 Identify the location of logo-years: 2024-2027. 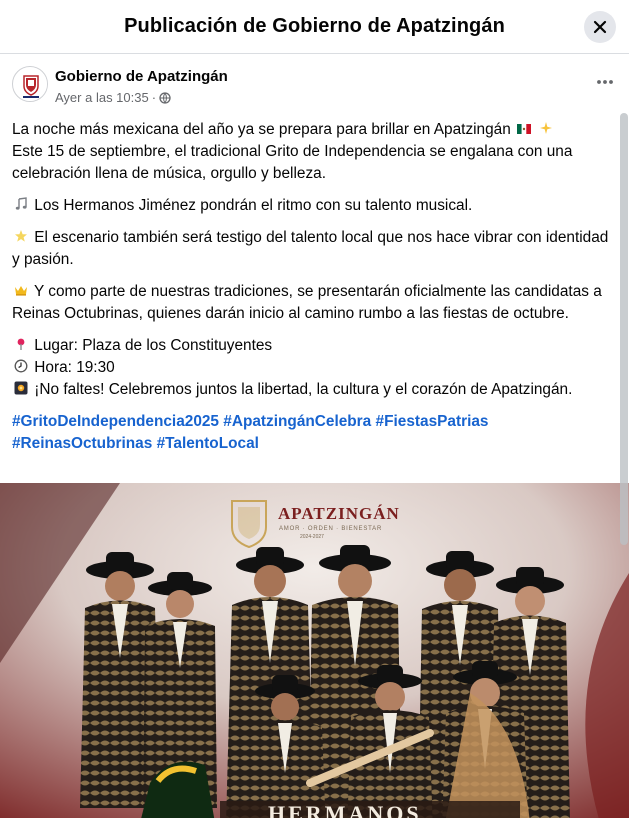
(312, 537).